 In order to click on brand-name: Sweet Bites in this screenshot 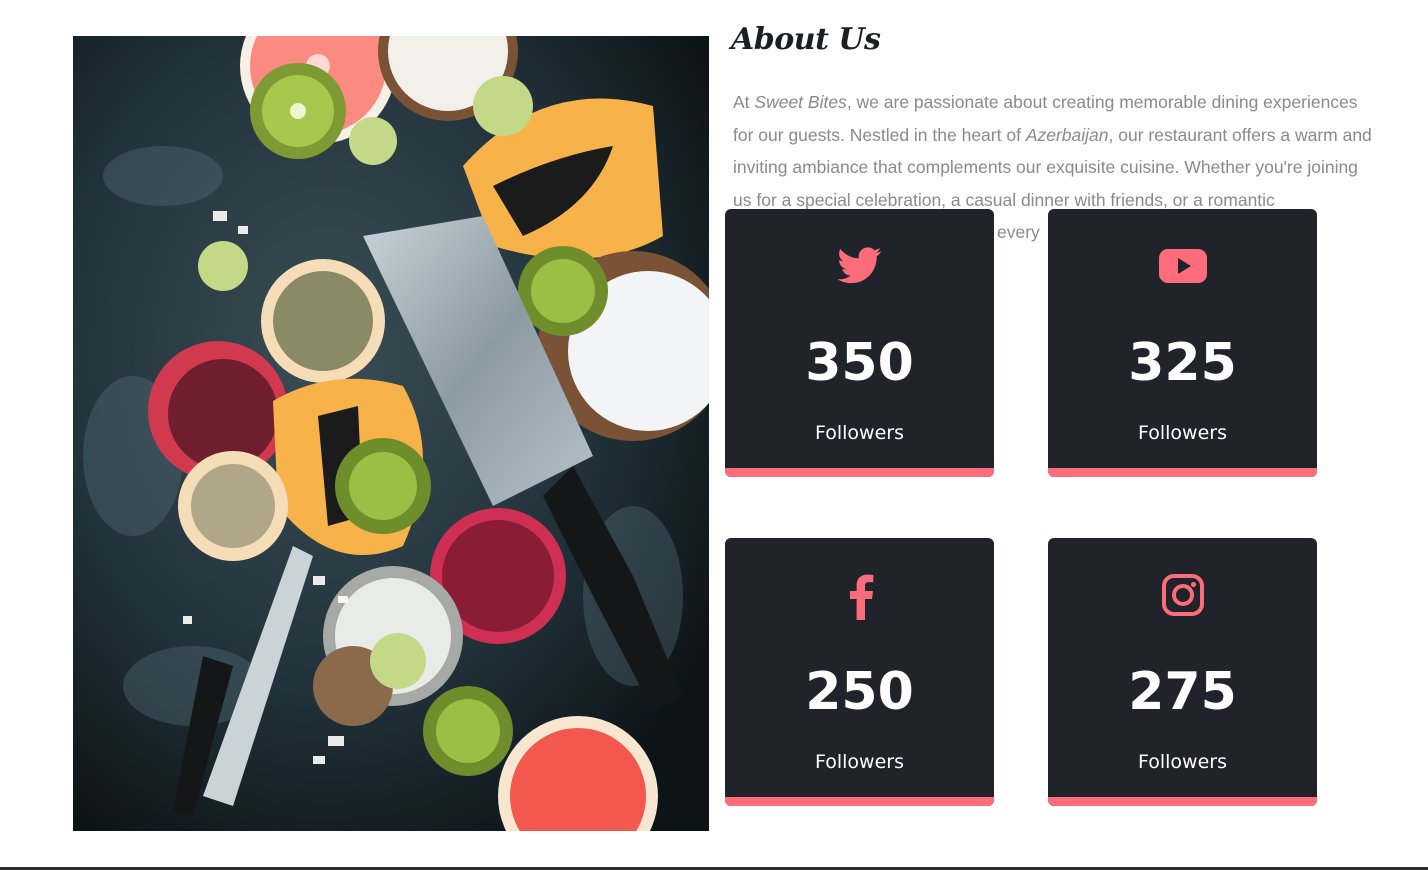, I will do `click(800, 102)`.